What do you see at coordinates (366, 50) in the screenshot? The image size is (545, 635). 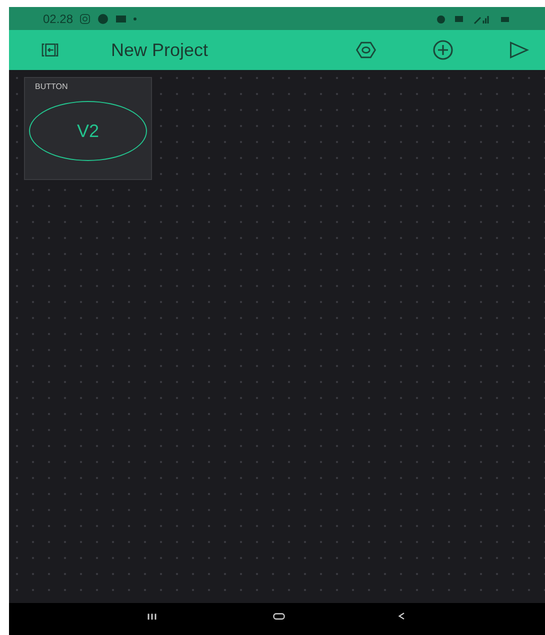 I see `hexagon-icon` at bounding box center [366, 50].